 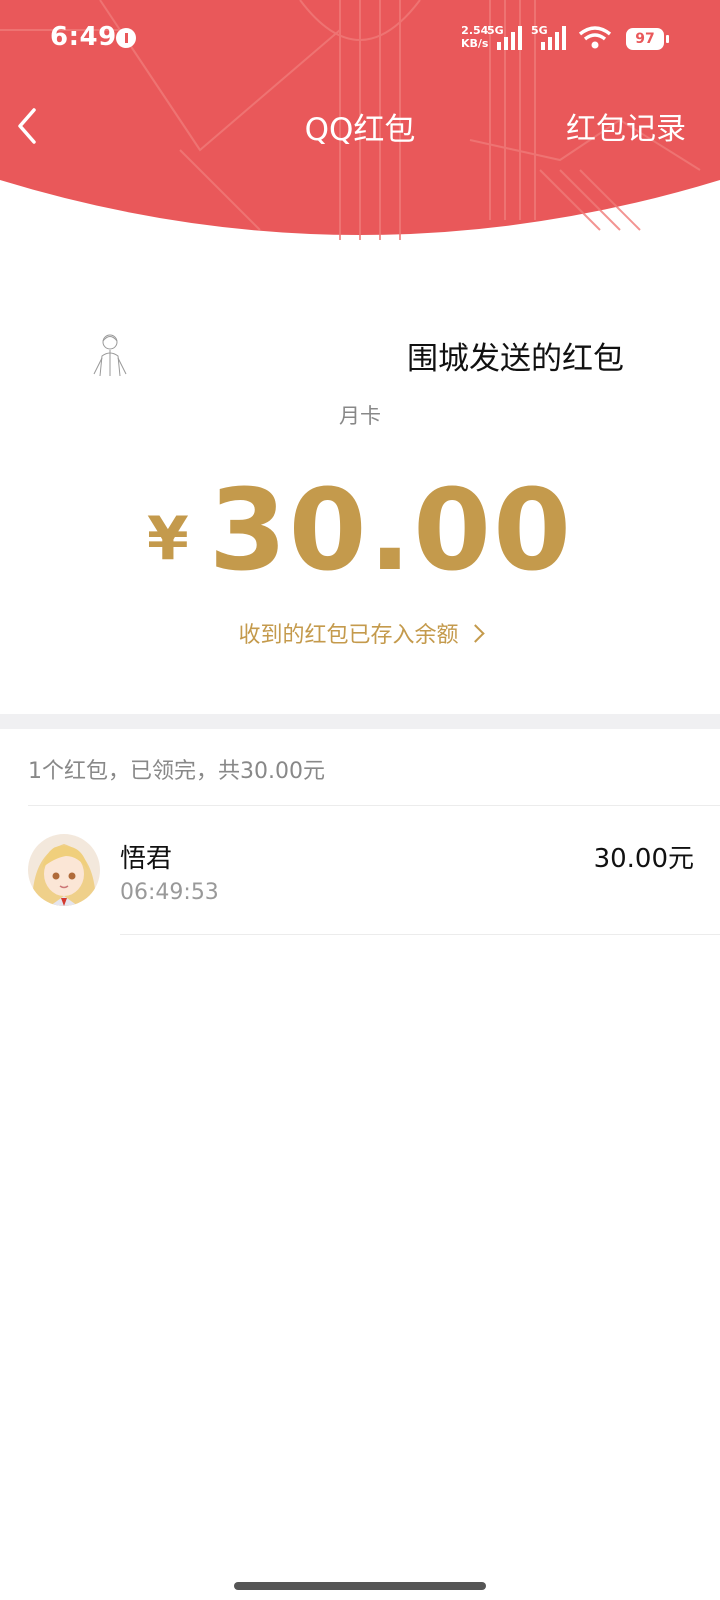 I want to click on network-speed-unit: KB/s, so click(x=475, y=43).